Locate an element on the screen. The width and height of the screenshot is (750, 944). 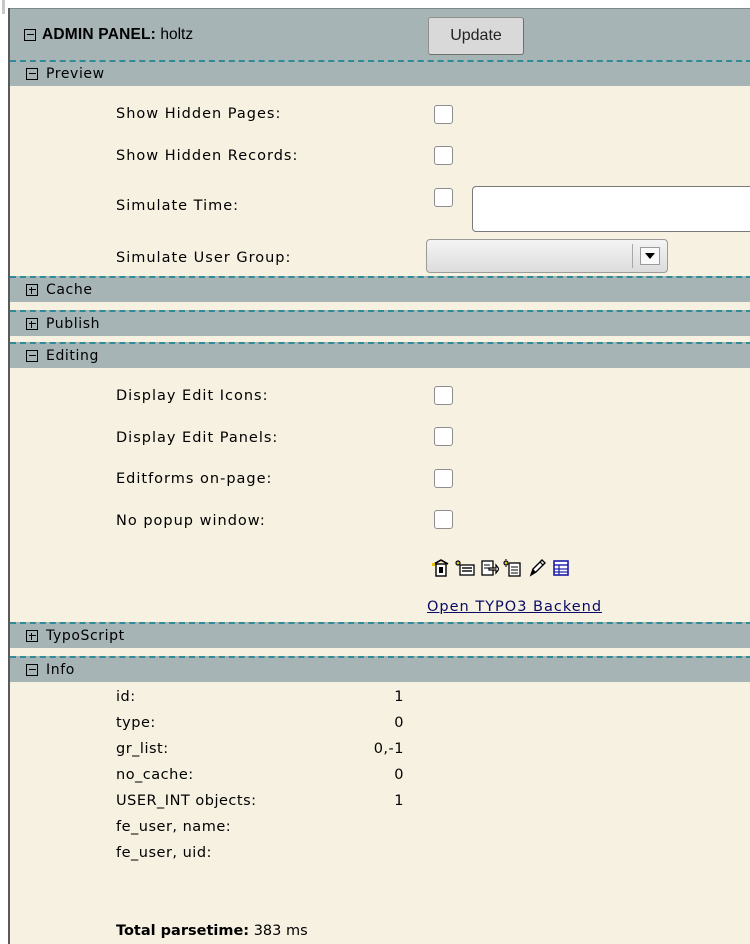
simulate-user-group-label: Simulate User Group: is located at coordinates (204, 258).